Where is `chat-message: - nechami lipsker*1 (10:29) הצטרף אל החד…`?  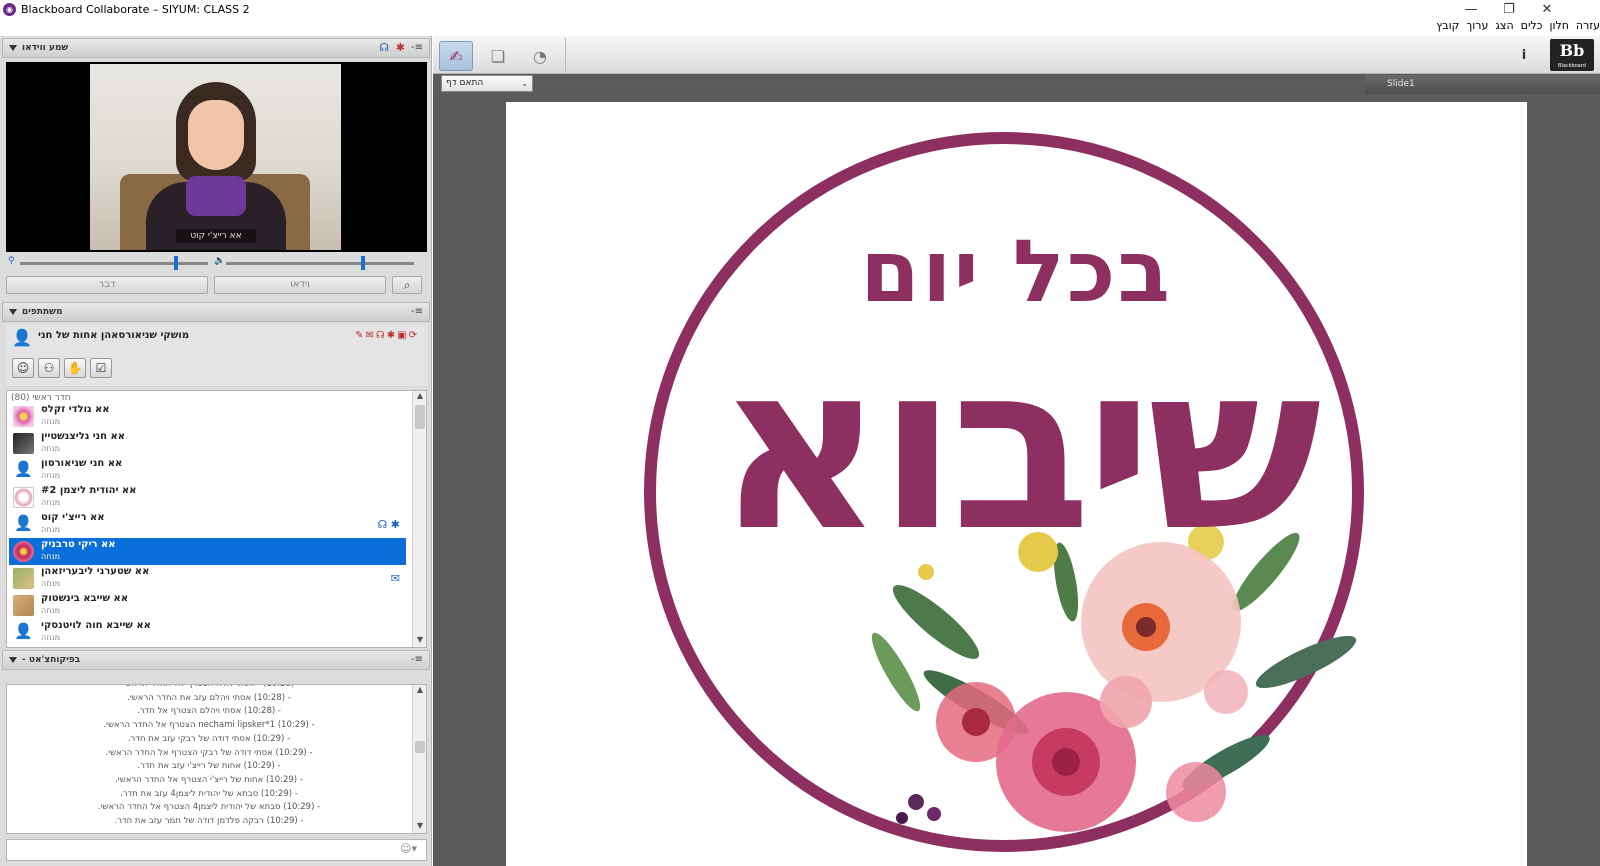 chat-message: - nechami lipsker*1 (10:29) הצטרף אל החד… is located at coordinates (209, 725).